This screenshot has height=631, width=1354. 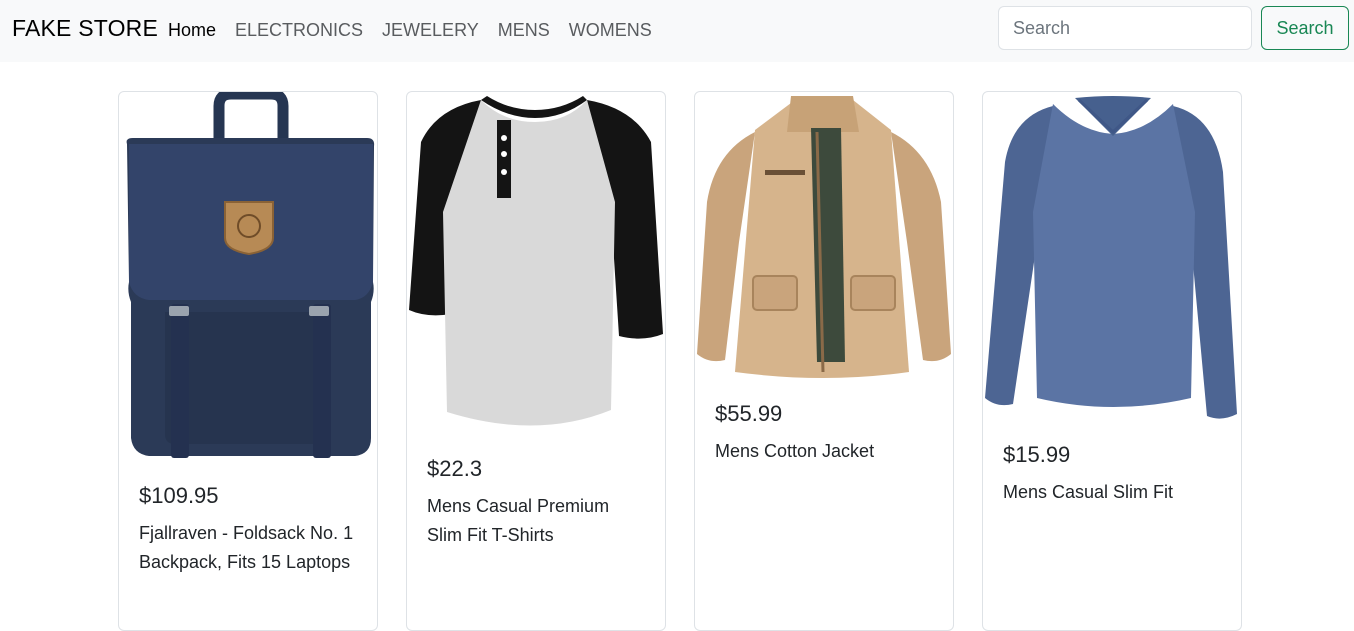 I want to click on nav-link-electronics: ELECTRONICS, so click(x=299, y=30).